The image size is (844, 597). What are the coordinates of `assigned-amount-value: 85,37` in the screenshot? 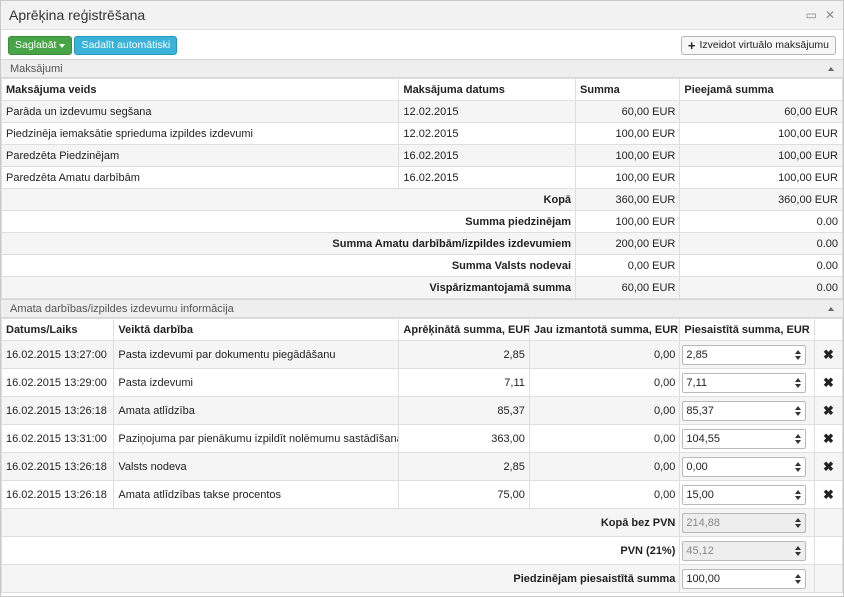 It's located at (700, 410).